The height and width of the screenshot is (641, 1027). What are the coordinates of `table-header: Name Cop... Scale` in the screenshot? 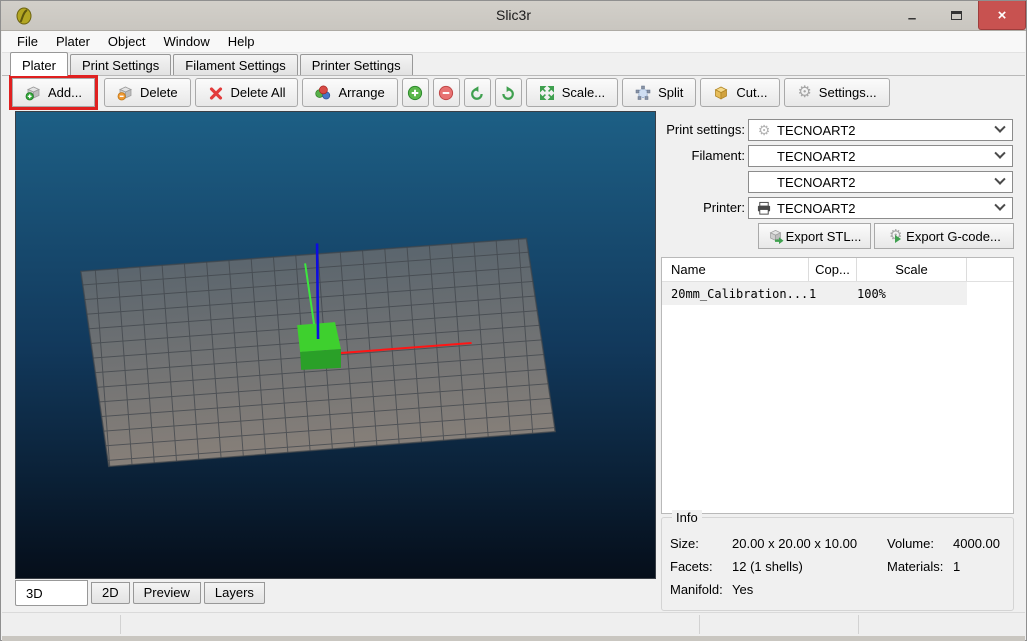 It's located at (837, 270).